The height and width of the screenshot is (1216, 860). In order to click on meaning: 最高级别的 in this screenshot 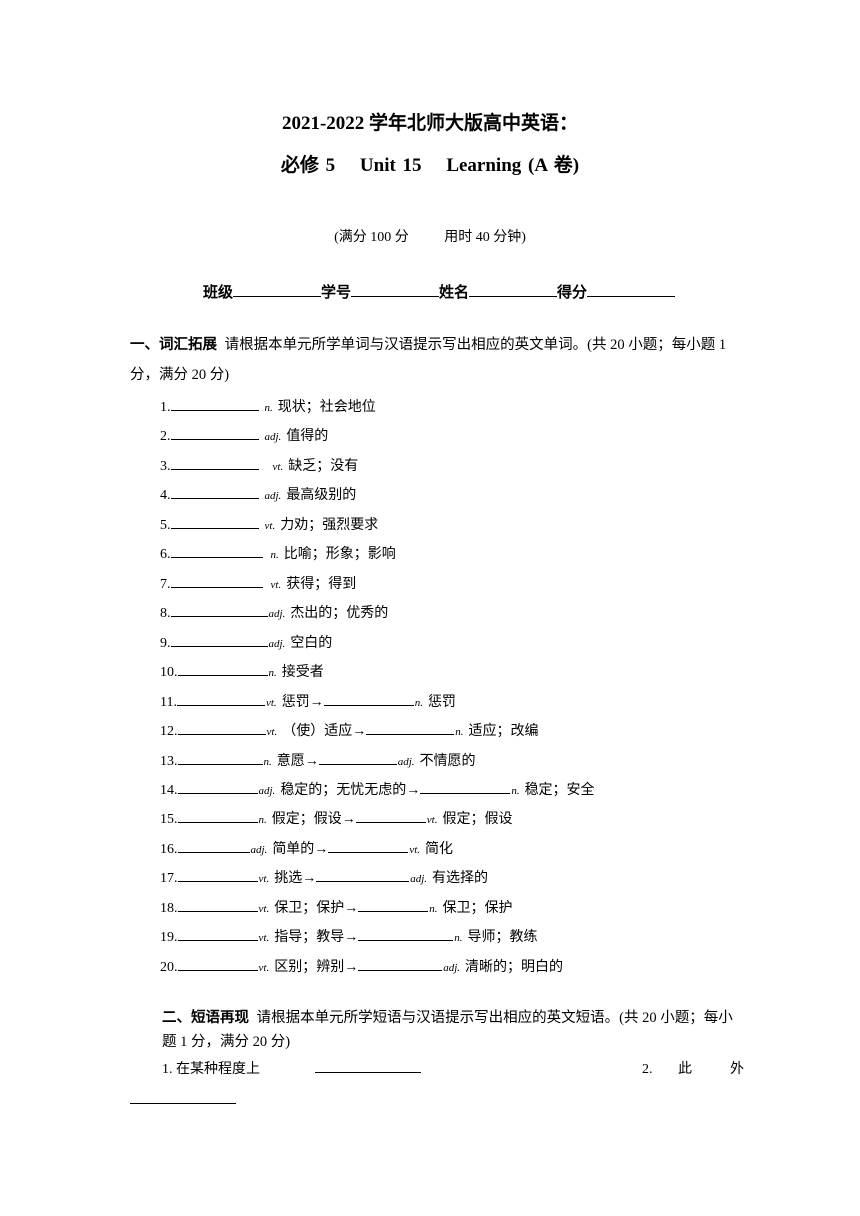, I will do `click(321, 495)`.